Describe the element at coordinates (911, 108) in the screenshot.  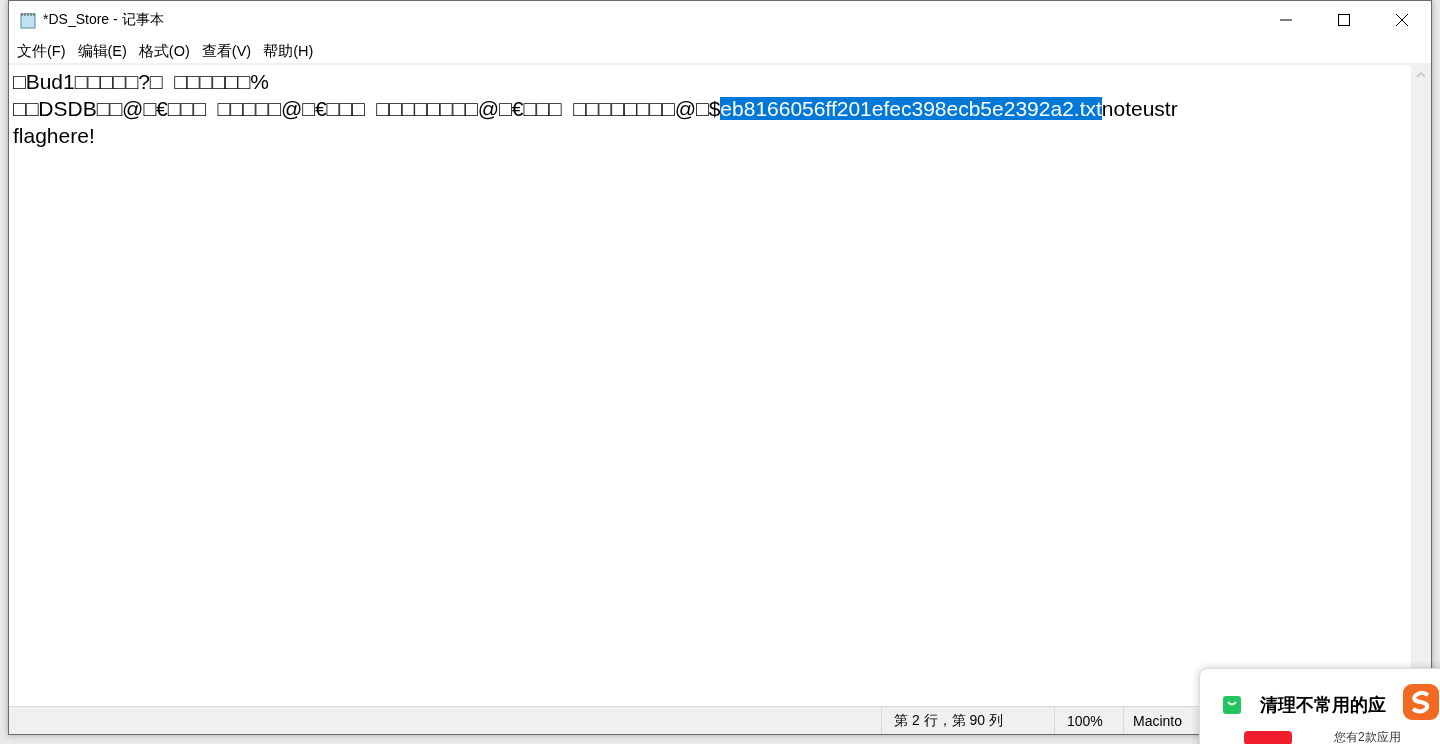
I see `selected-text: eb8166056ff201efec398ecb5e2392a2.txt` at that location.